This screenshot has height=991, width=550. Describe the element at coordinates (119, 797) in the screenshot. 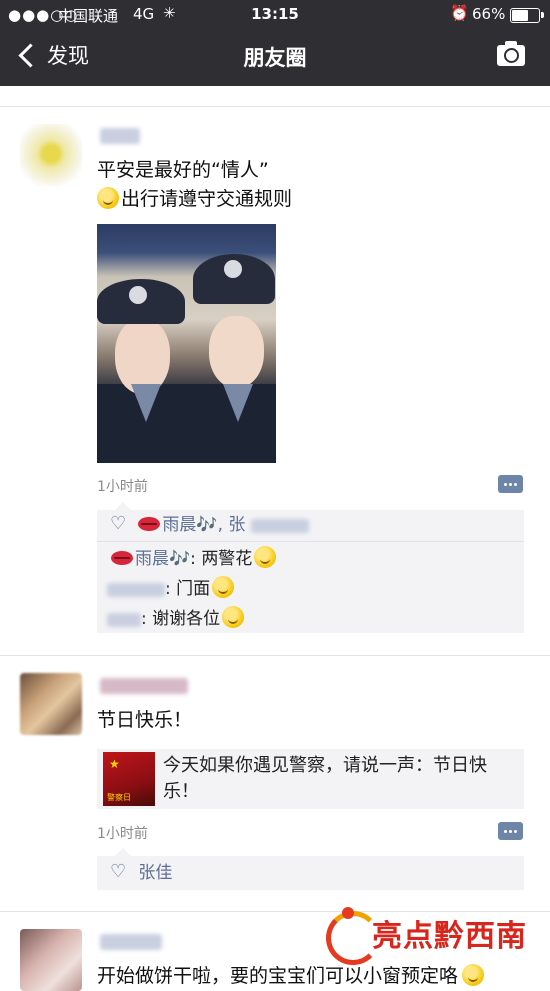

I see `link-thumb-caption: 警察日` at that location.